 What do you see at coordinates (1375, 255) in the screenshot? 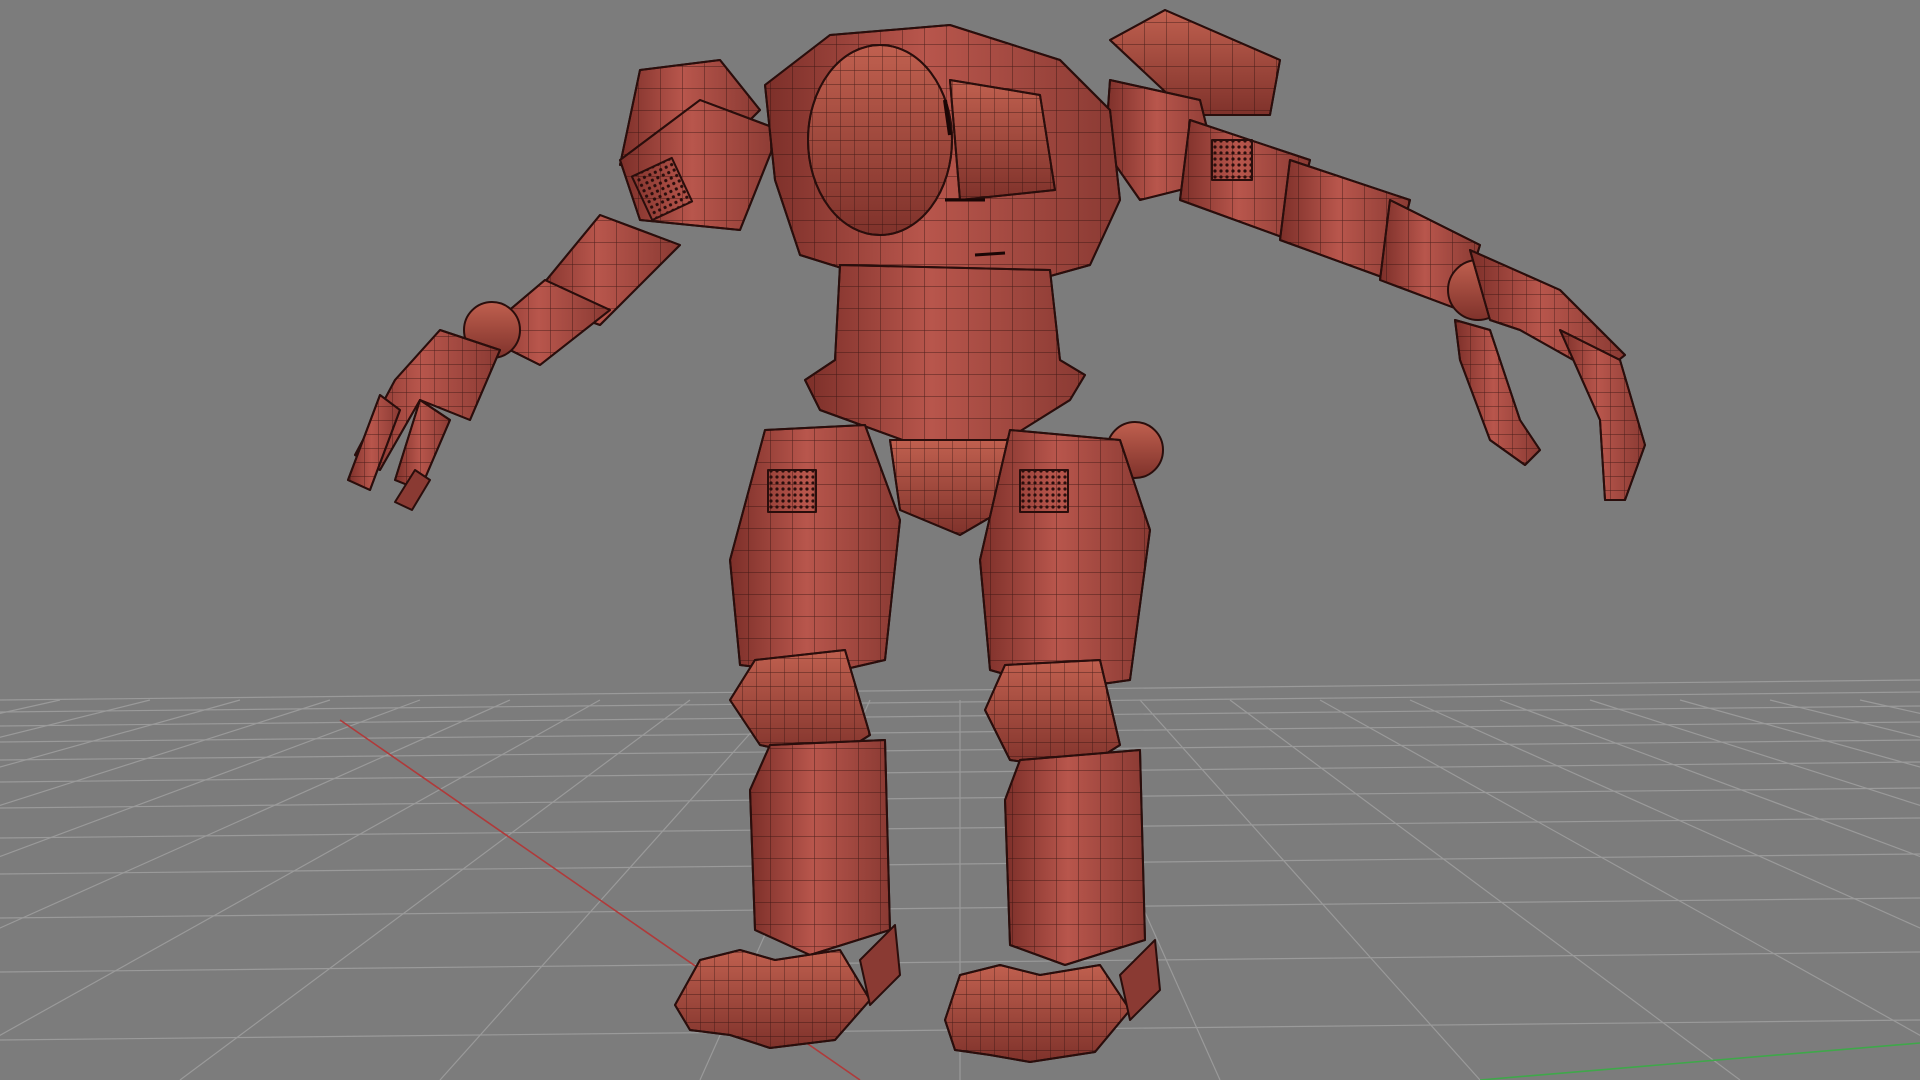
I see `robot-right-arm` at bounding box center [1375, 255].